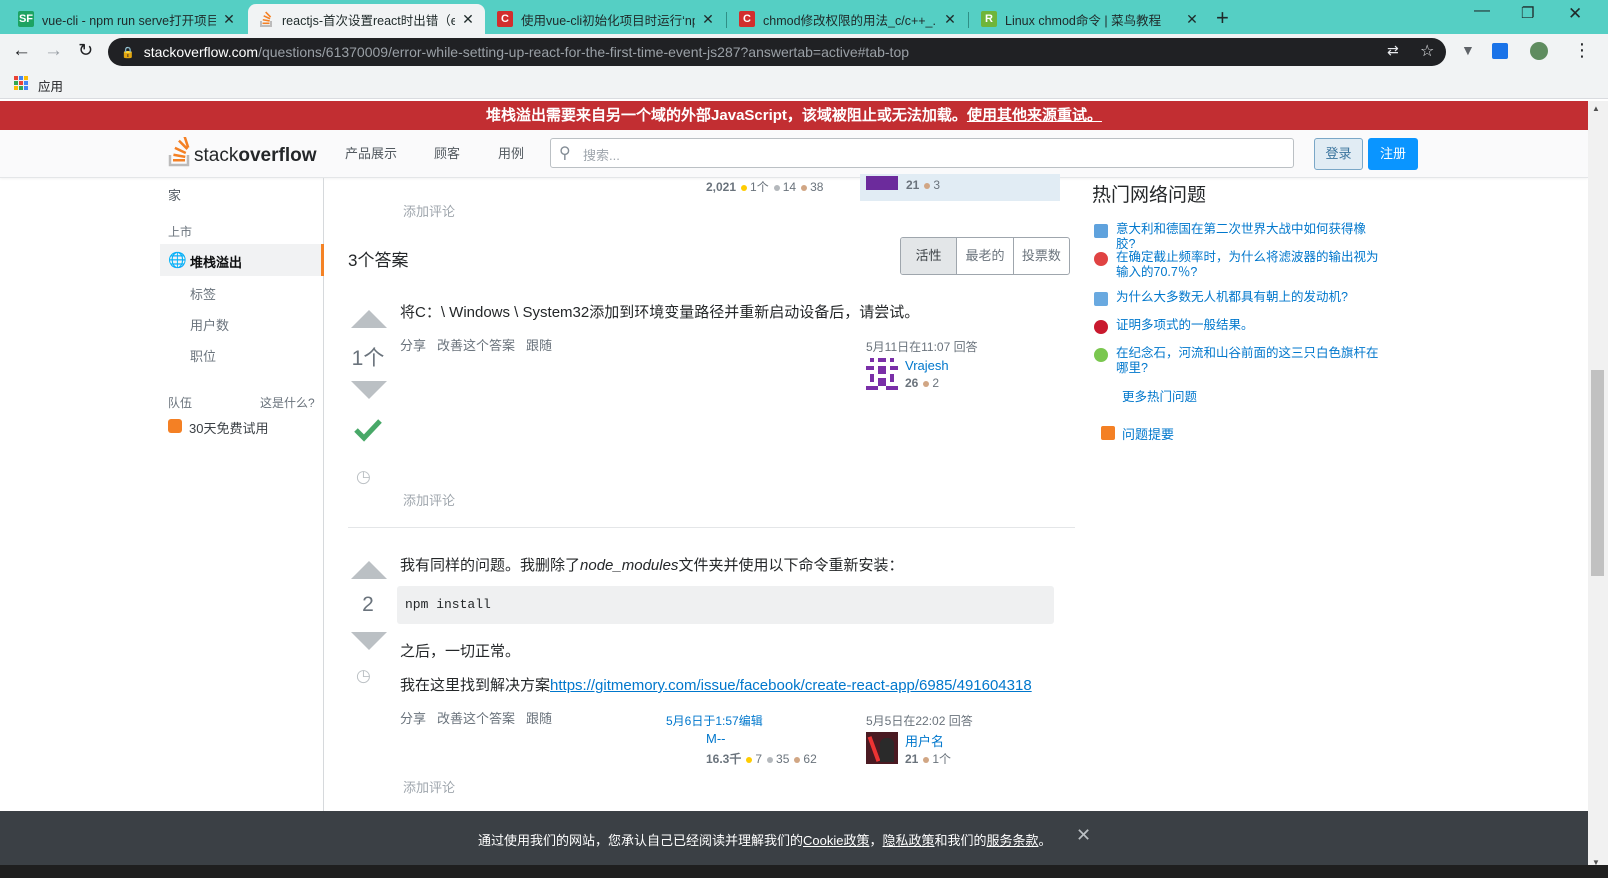 This screenshot has height=878, width=1608. Describe the element at coordinates (1239, 361) in the screenshot. I see `hot-question-item: 在纪念石，河流和山谷前面的这三只白色旗杆在哪里?` at that location.